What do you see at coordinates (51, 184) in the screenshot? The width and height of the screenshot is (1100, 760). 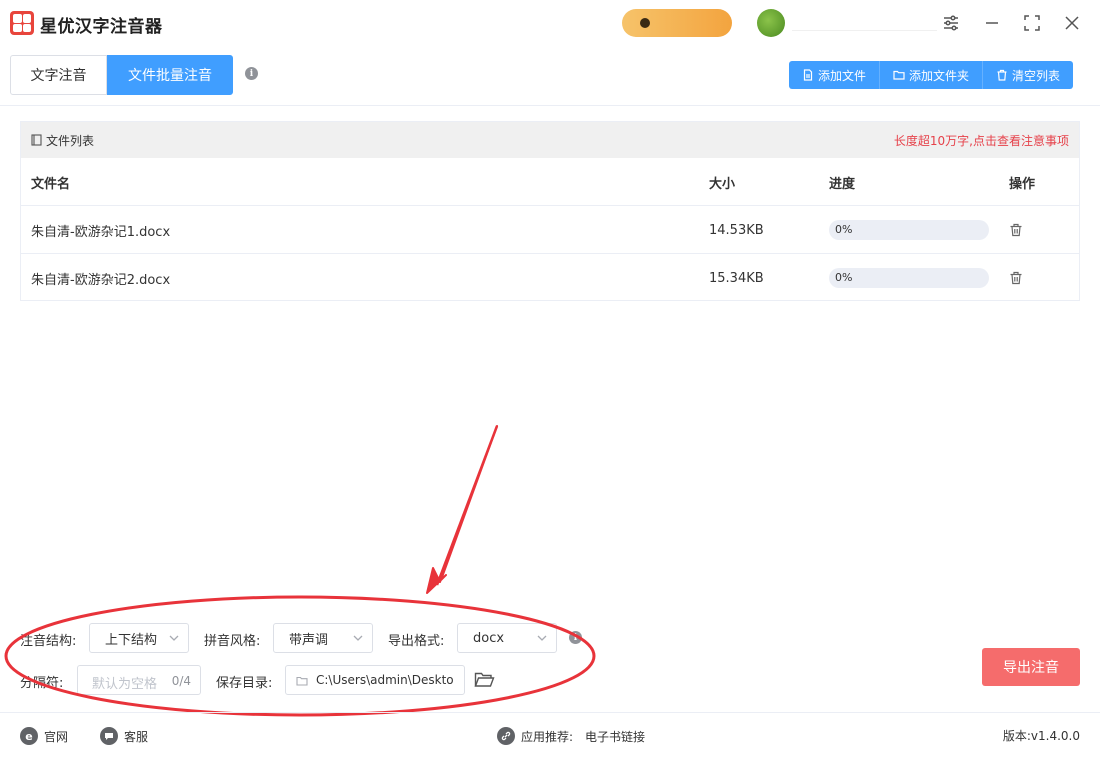 I see `column-header-name: 文件名` at bounding box center [51, 184].